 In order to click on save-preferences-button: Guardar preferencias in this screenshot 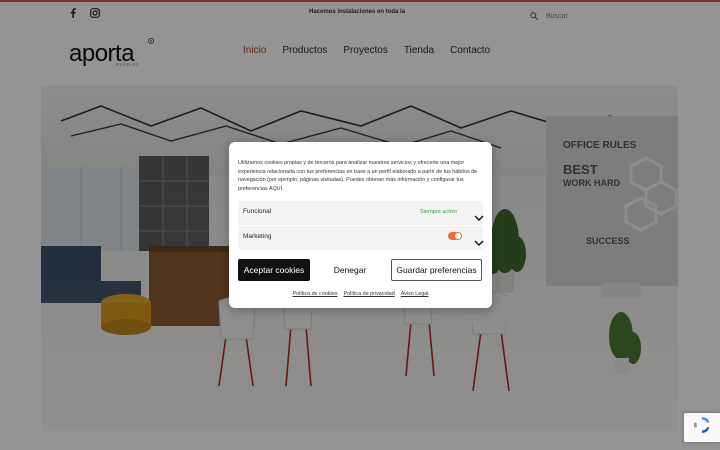, I will do `click(436, 270)`.